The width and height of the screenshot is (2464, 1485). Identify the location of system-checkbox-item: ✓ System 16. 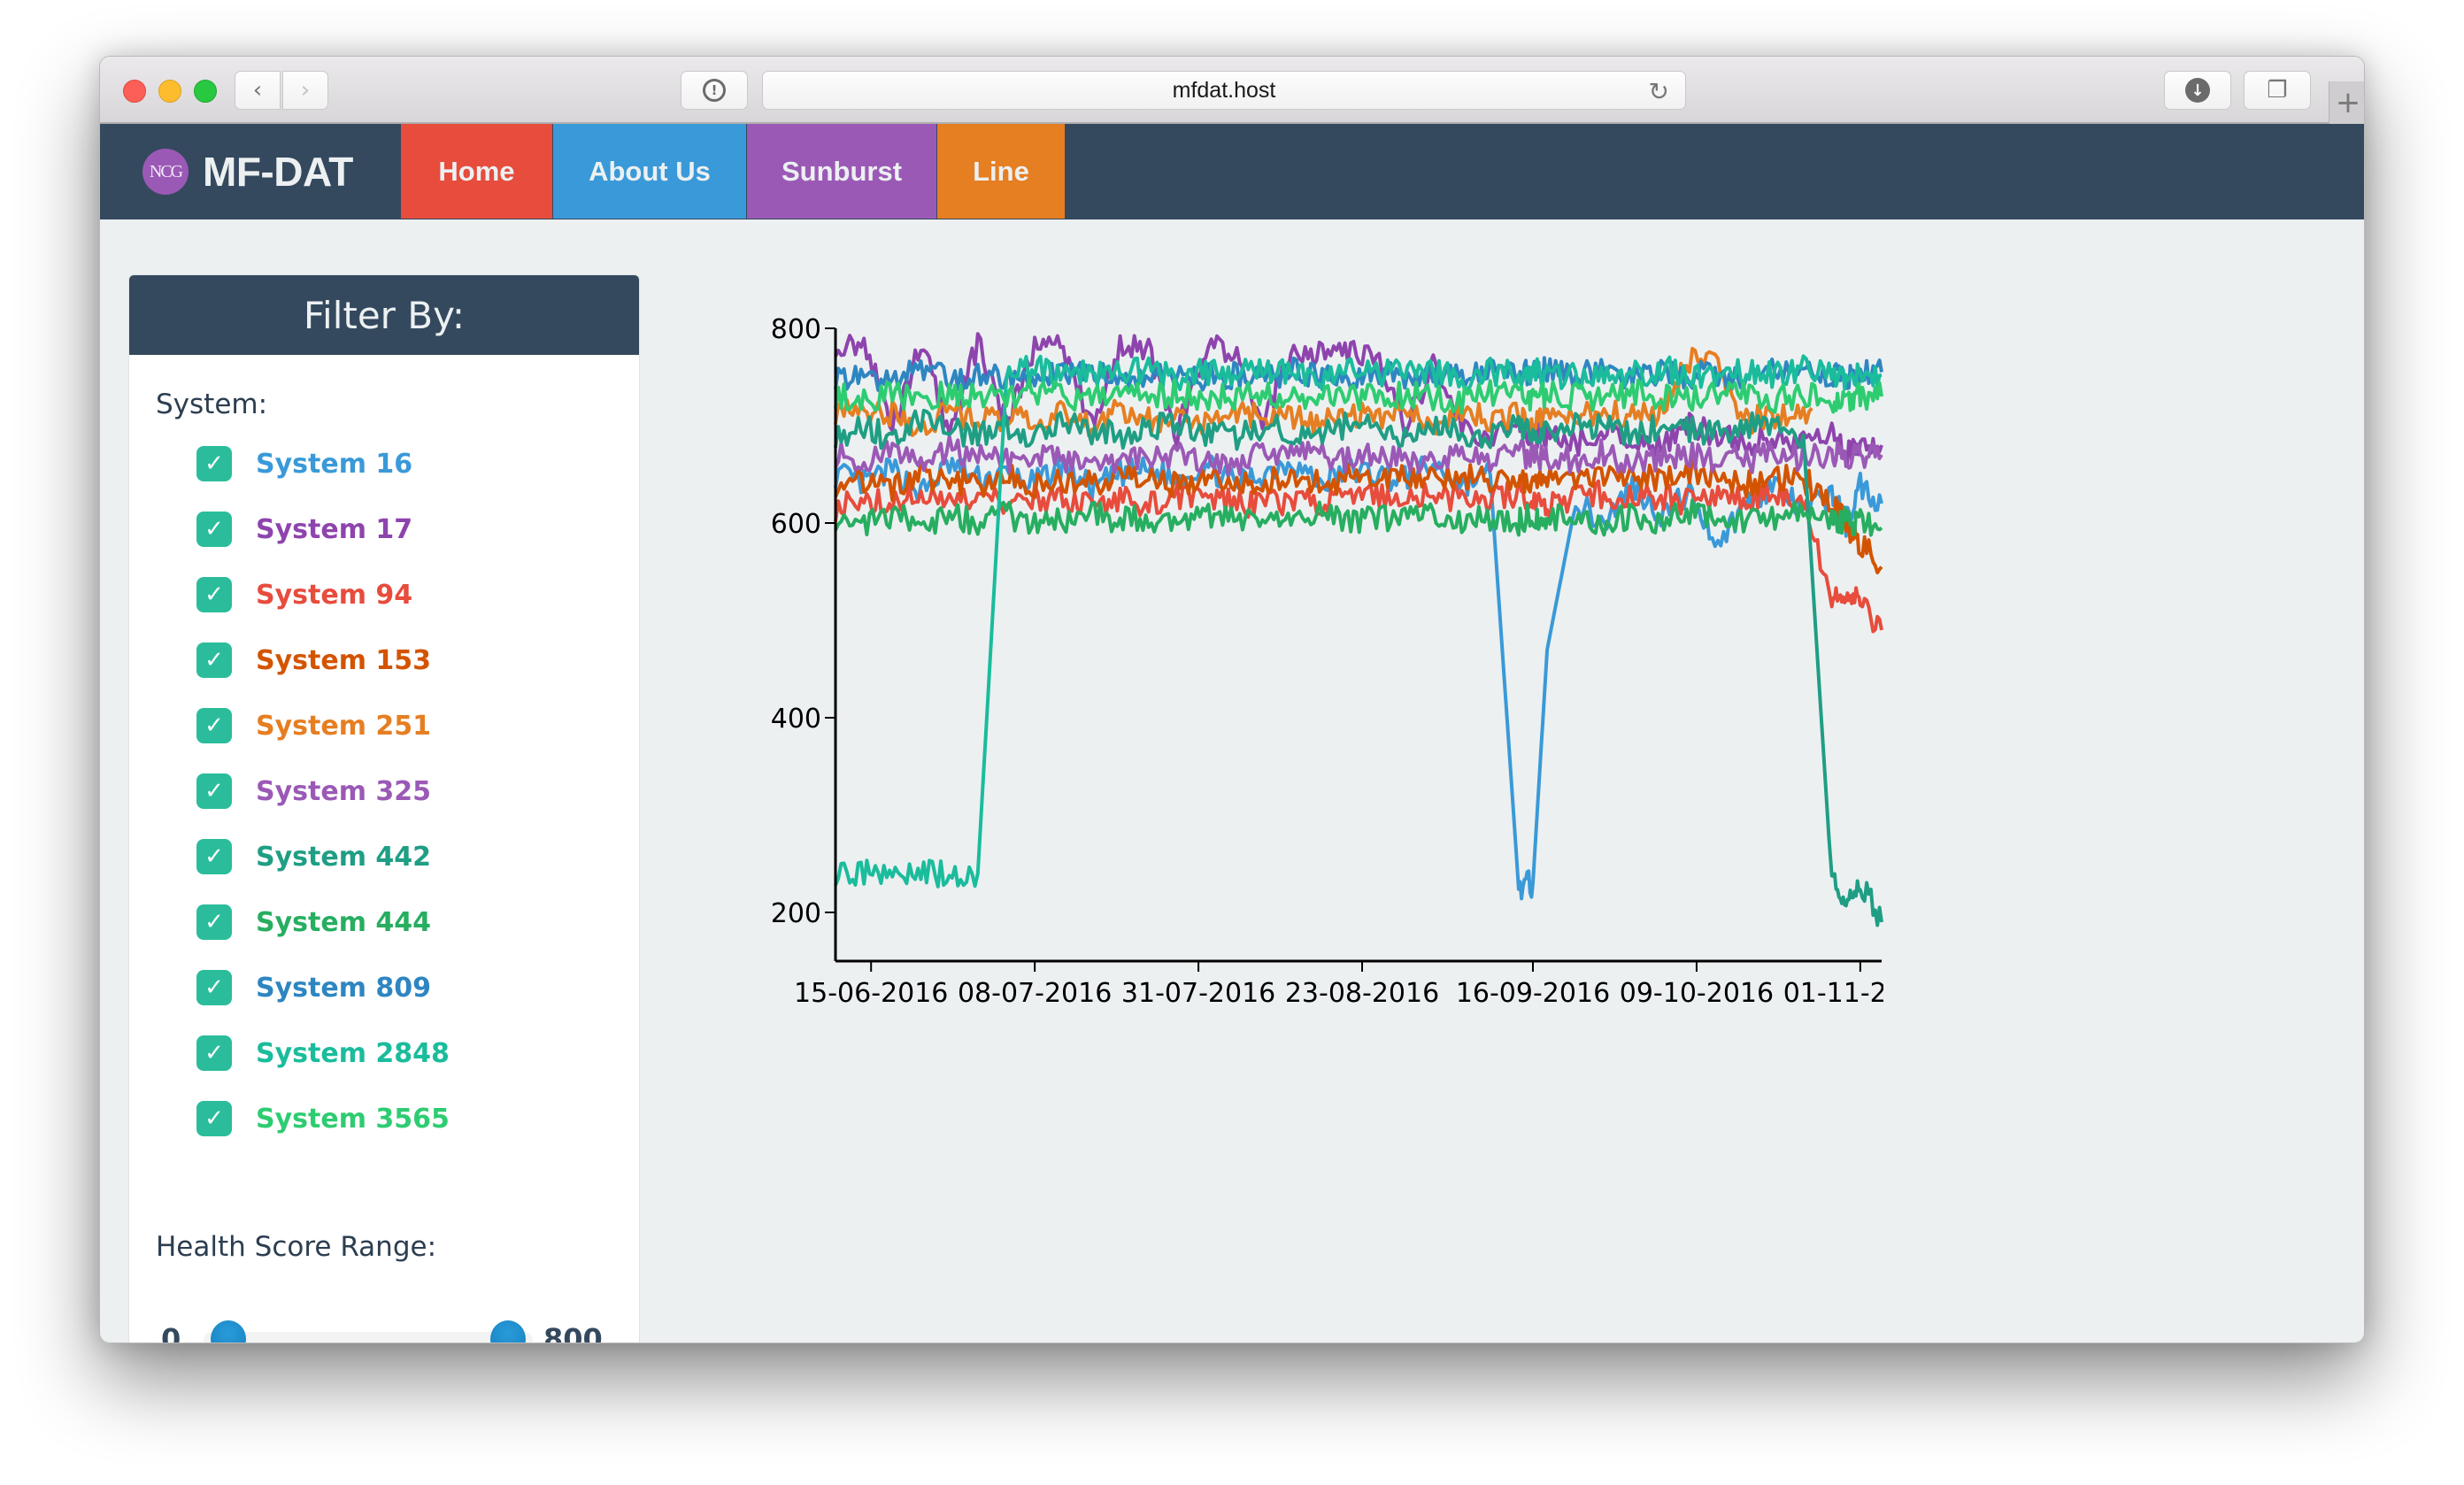
(304, 463).